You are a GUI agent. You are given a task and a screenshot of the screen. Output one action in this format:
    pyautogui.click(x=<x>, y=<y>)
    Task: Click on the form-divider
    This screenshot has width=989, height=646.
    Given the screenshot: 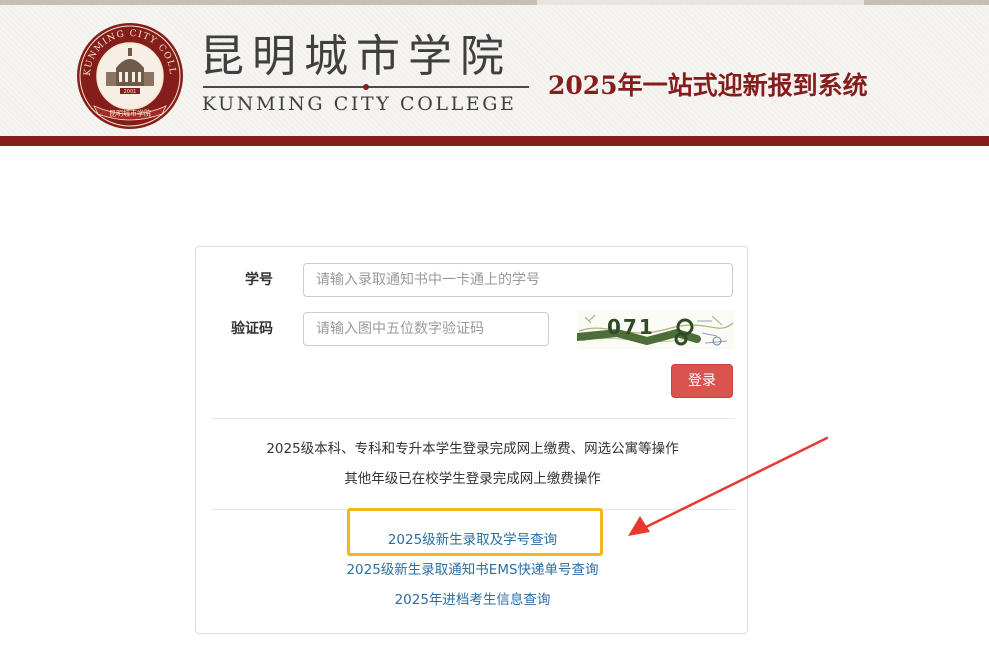 What is the action you would take?
    pyautogui.click(x=472, y=418)
    